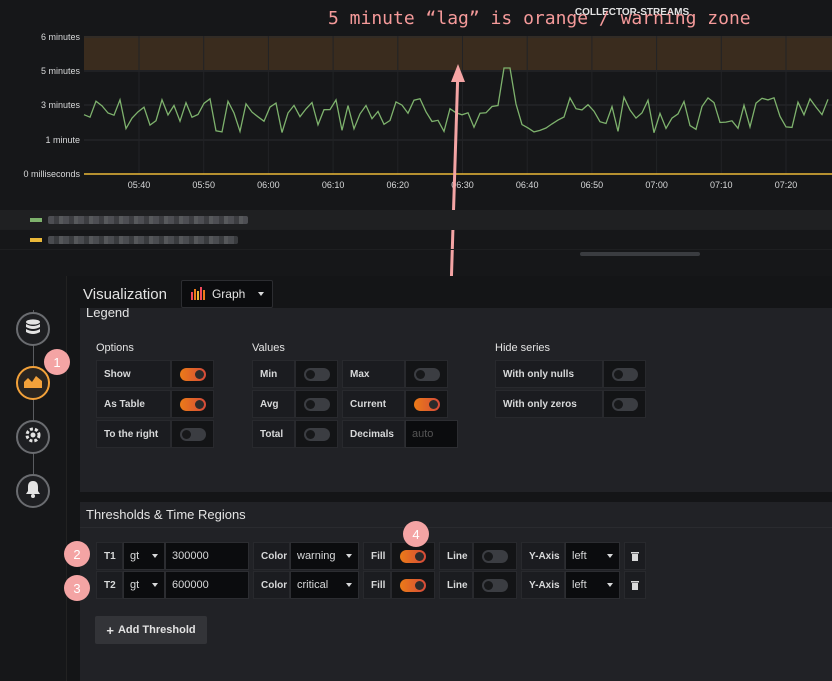  What do you see at coordinates (207, 585) in the screenshot?
I see `threshold-value-input: 600000` at bounding box center [207, 585].